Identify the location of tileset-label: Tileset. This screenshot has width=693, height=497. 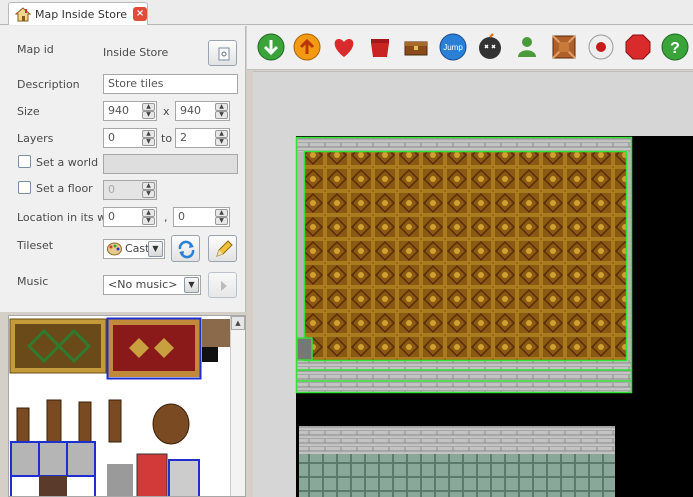
(35, 245).